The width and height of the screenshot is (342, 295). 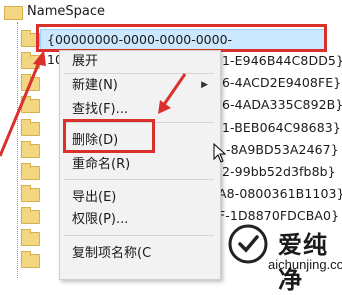 What do you see at coordinates (23, 103) in the screenshot?
I see `arrow-to-selected-key` at bounding box center [23, 103].